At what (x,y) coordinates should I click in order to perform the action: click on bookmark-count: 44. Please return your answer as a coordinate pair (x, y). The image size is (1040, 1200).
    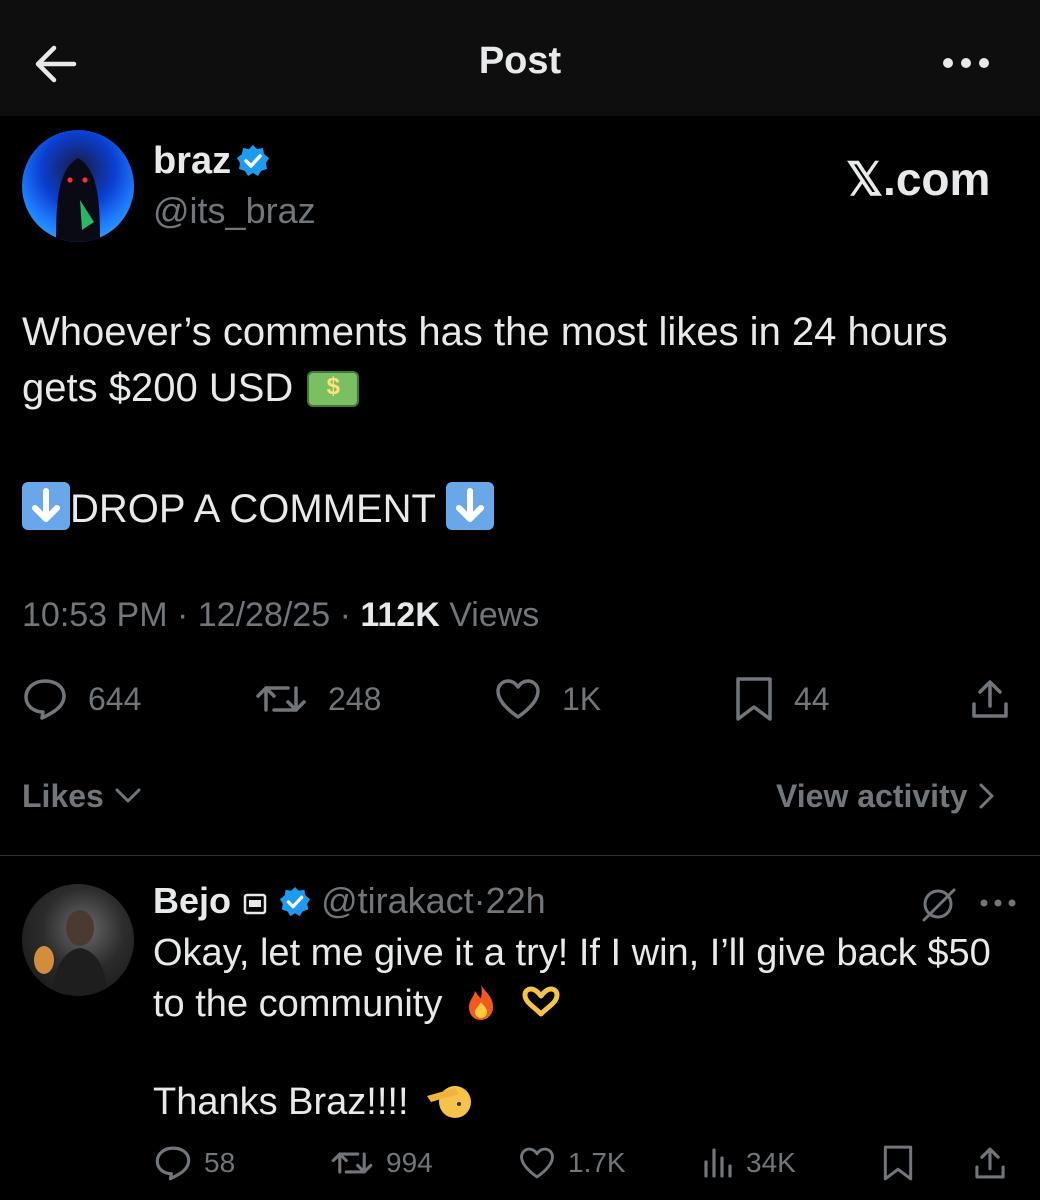
    Looking at the image, I should click on (812, 698).